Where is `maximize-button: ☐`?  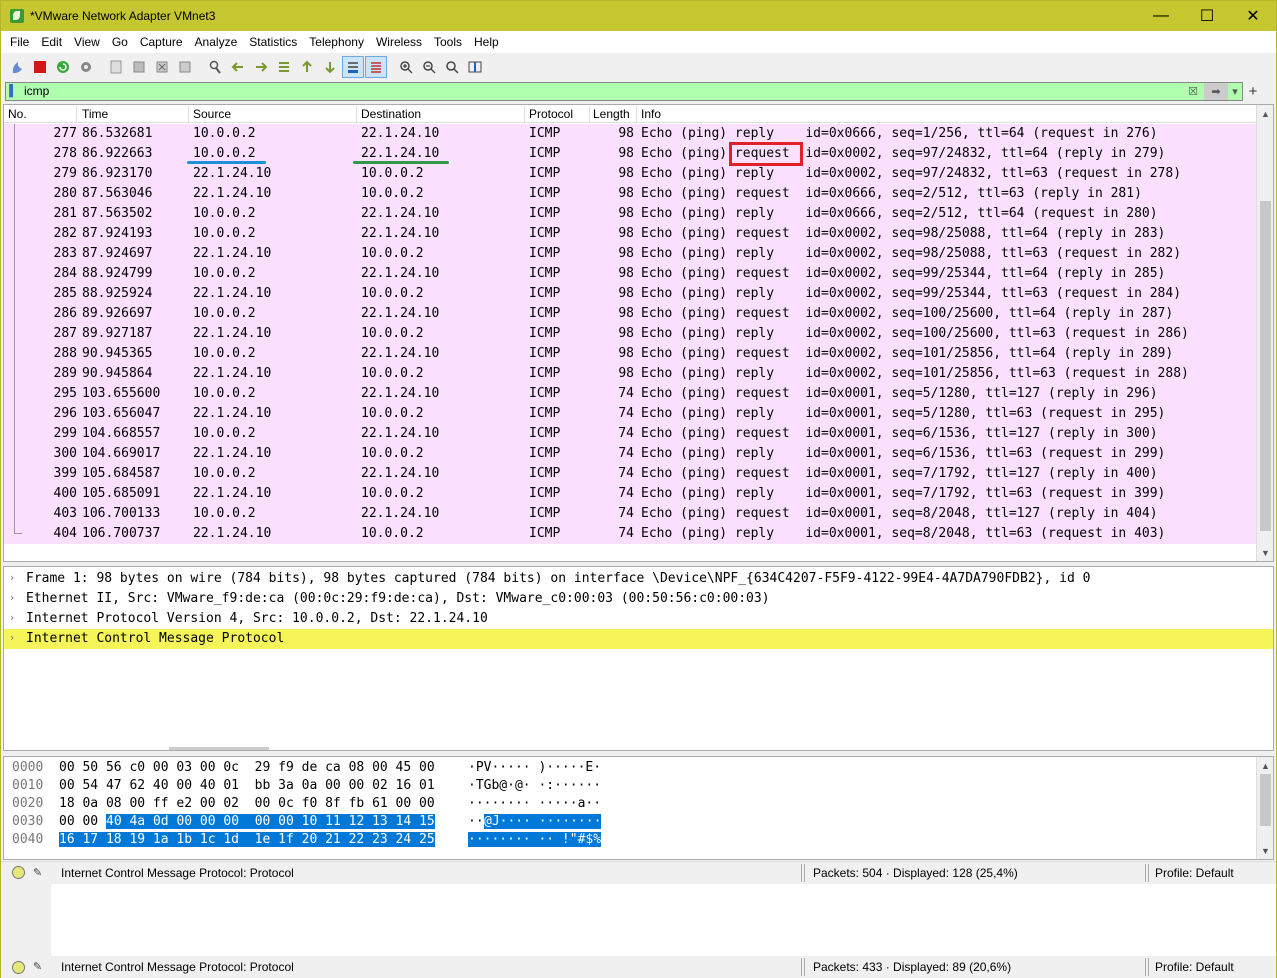
maximize-button: ☐ is located at coordinates (1207, 16).